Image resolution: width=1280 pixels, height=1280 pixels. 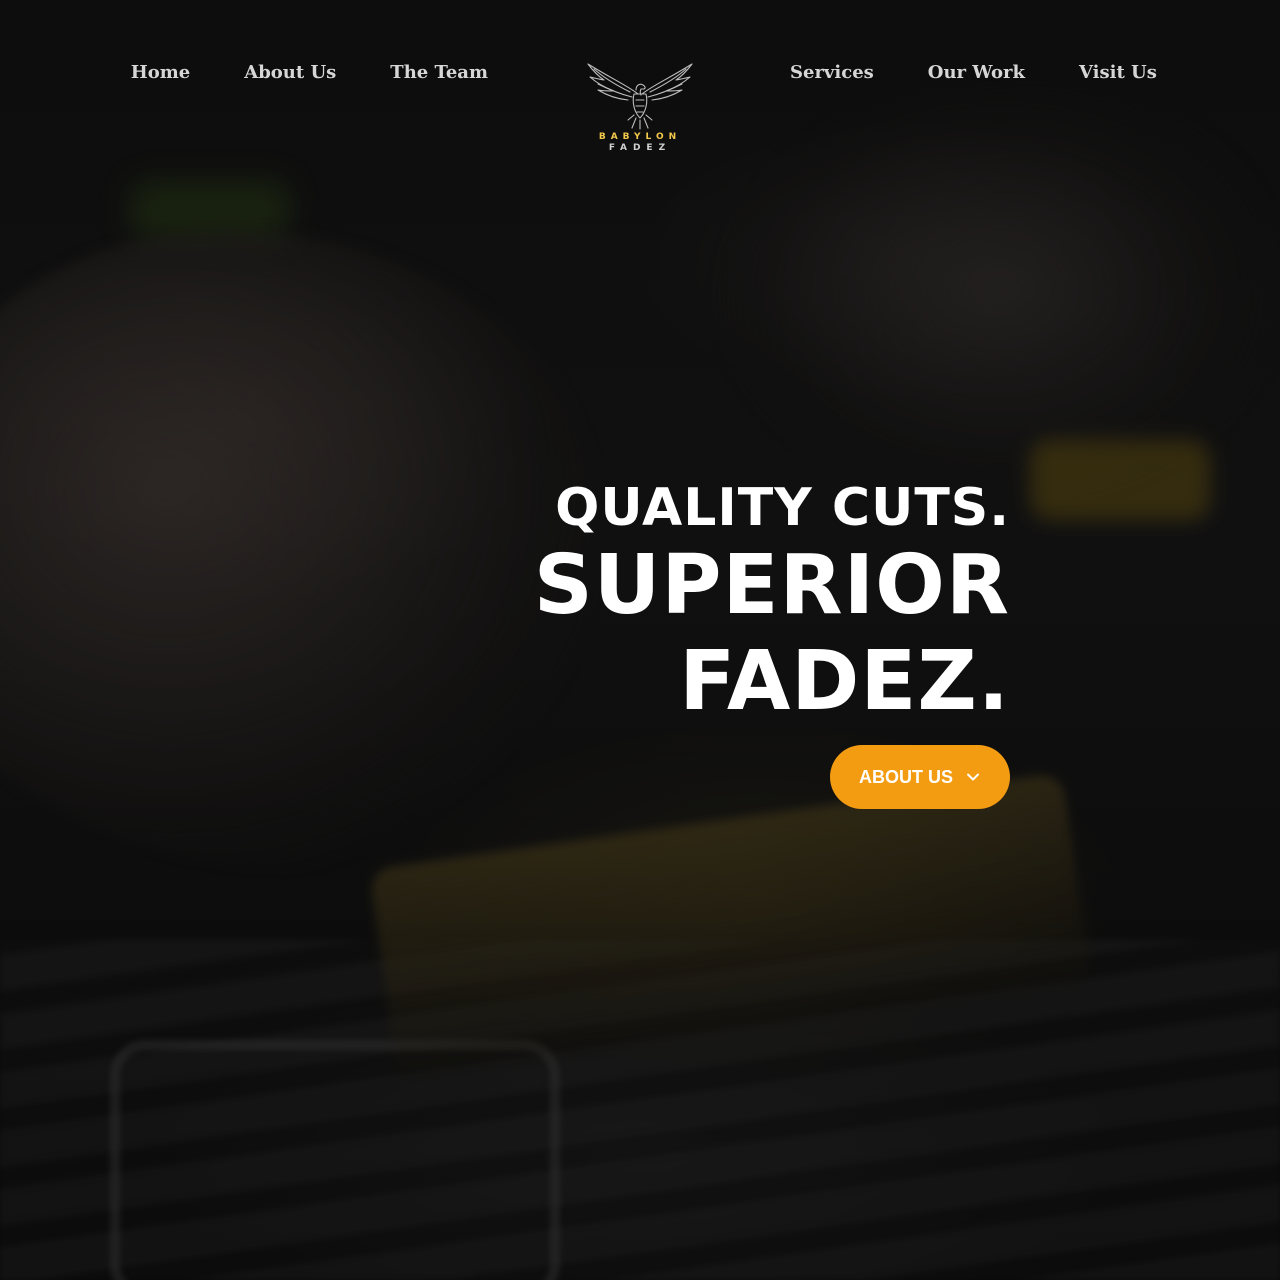 I want to click on nav-link-about-us: About Us, so click(x=290, y=73).